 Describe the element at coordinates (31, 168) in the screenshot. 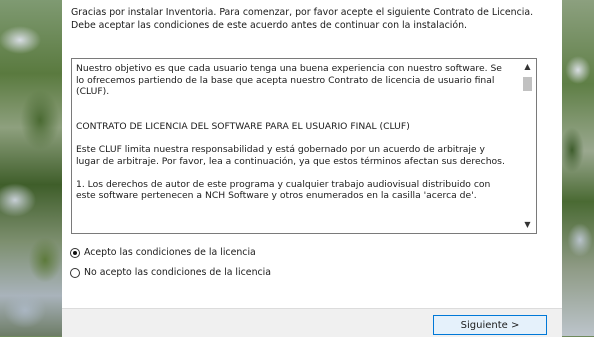

I see `background-image-left` at that location.